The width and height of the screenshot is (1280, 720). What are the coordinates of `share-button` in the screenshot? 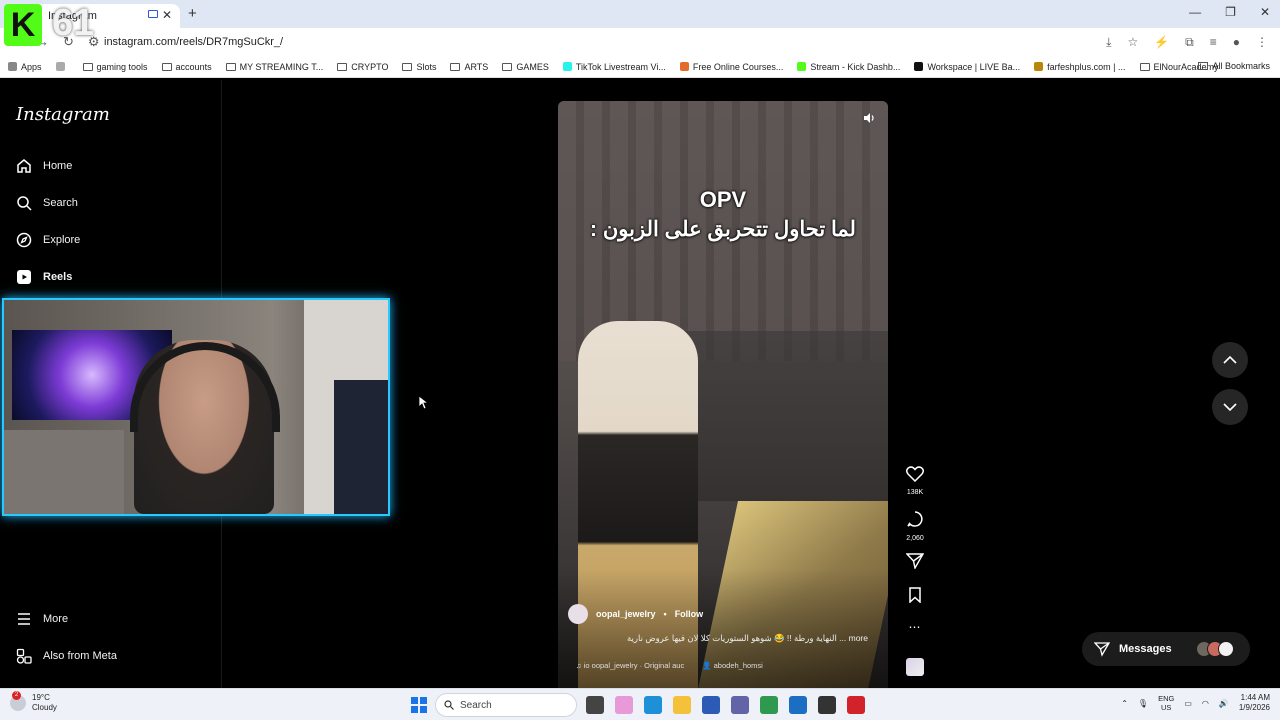 It's located at (915, 563).